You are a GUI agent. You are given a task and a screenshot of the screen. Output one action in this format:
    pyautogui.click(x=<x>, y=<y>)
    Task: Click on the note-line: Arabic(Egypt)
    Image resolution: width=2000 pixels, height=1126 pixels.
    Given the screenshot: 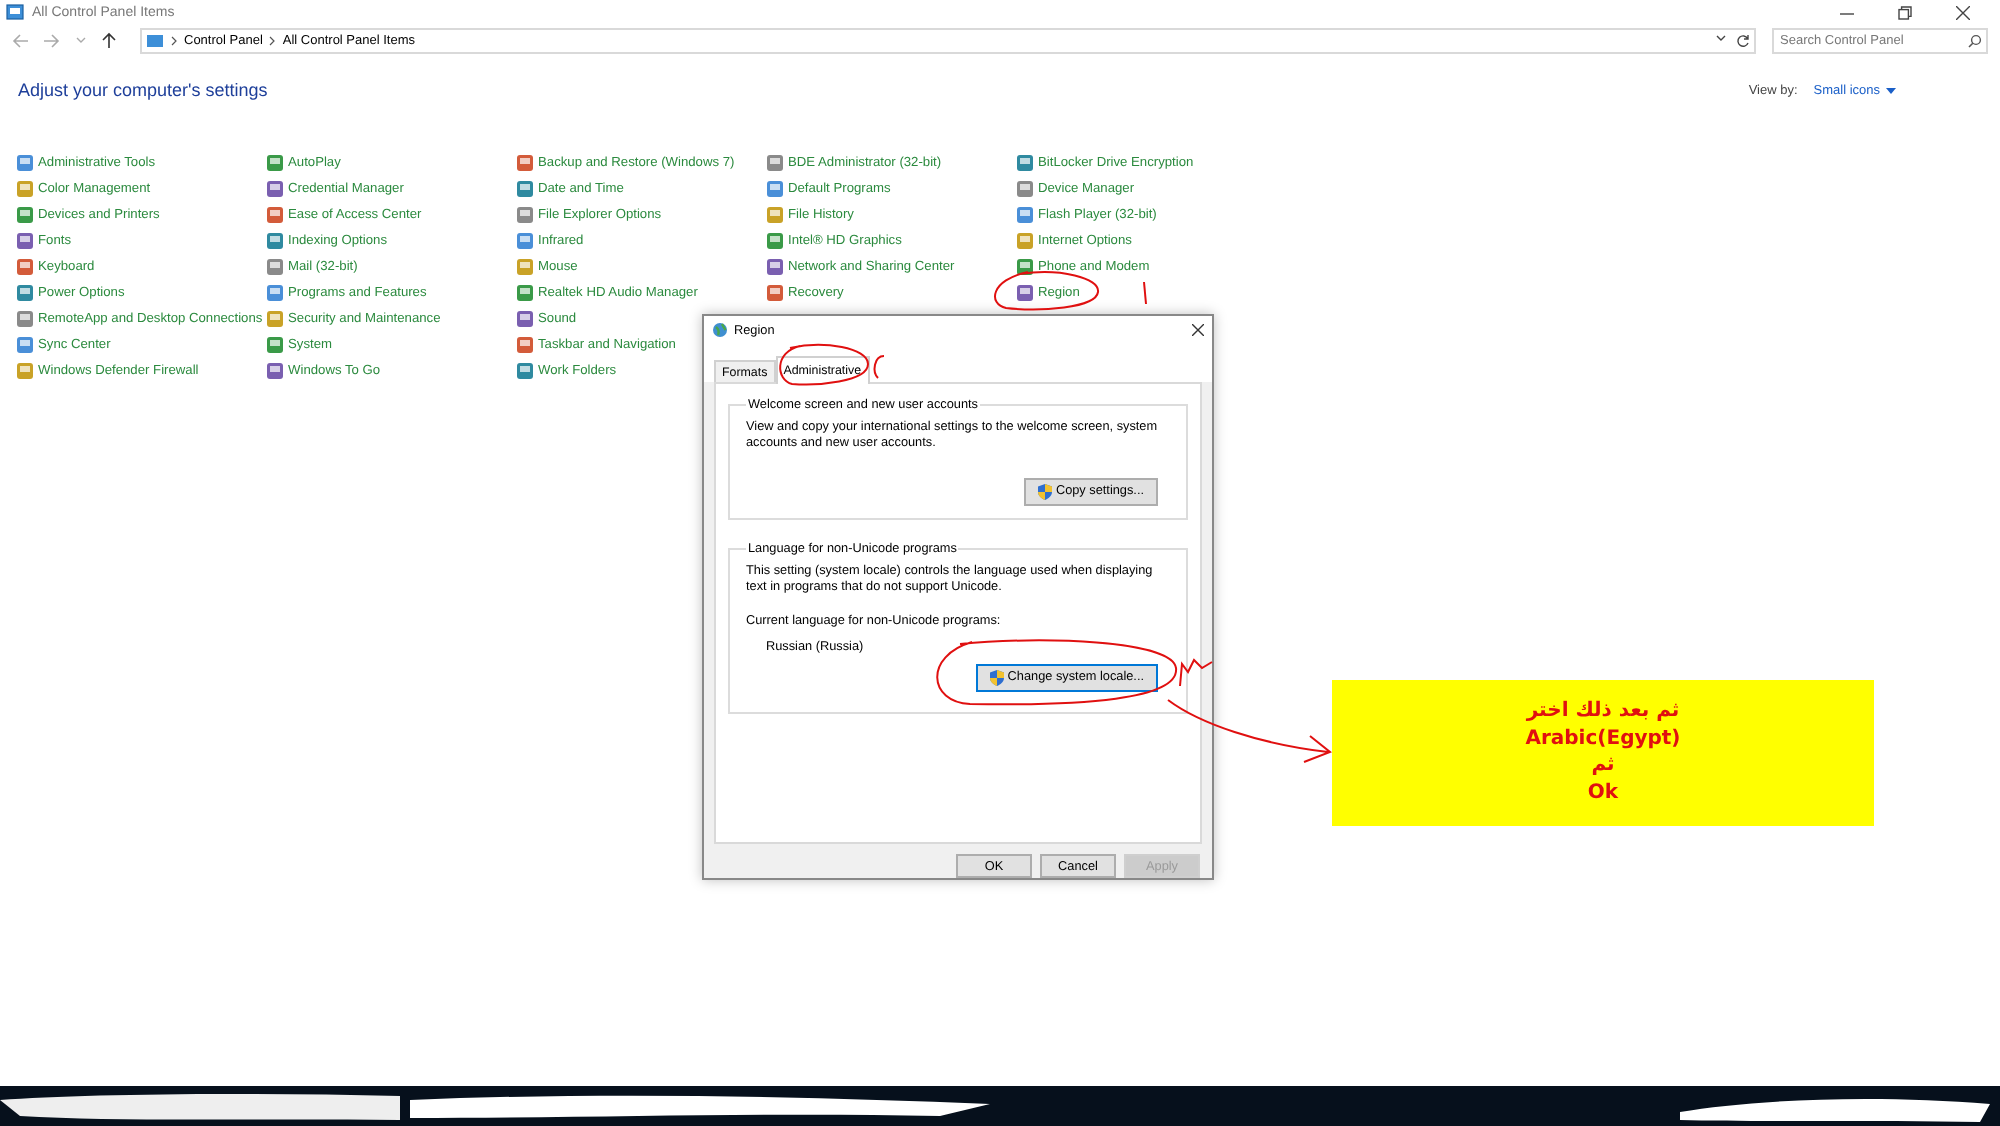 What is the action you would take?
    pyautogui.click(x=1603, y=739)
    